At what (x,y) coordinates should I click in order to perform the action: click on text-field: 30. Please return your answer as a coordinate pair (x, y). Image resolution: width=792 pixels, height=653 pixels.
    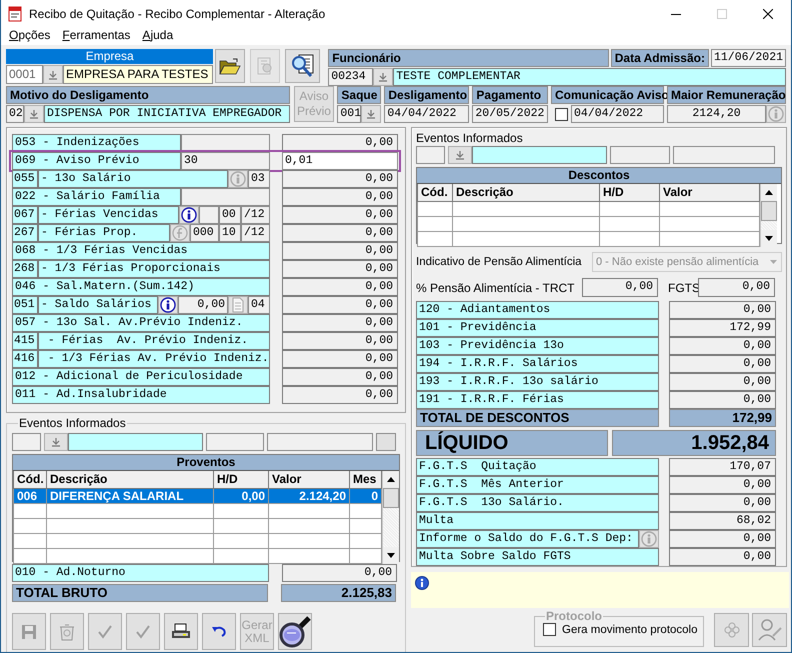
    Looking at the image, I should click on (225, 161).